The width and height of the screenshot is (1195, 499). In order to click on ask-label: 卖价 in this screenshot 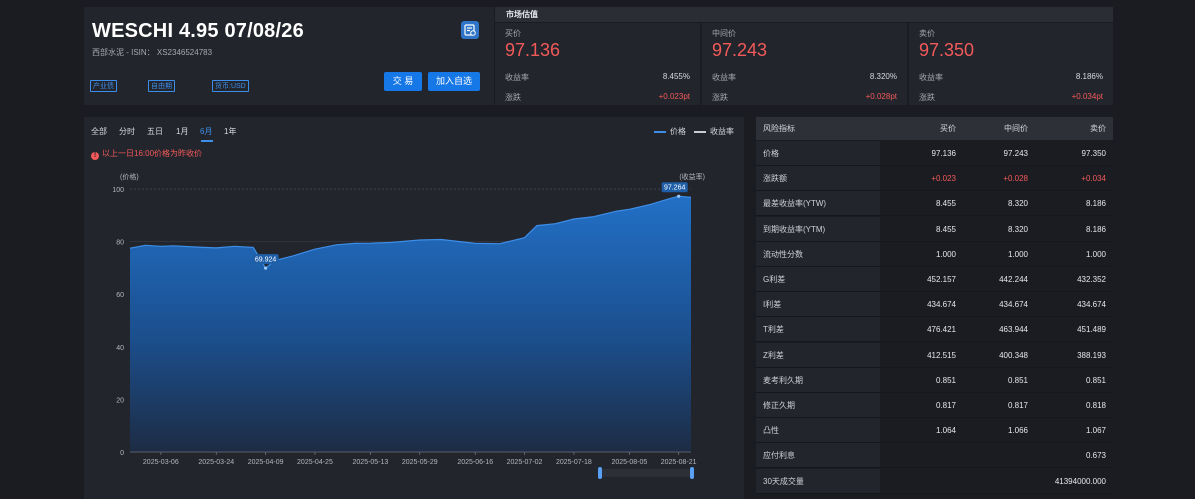, I will do `click(927, 33)`.